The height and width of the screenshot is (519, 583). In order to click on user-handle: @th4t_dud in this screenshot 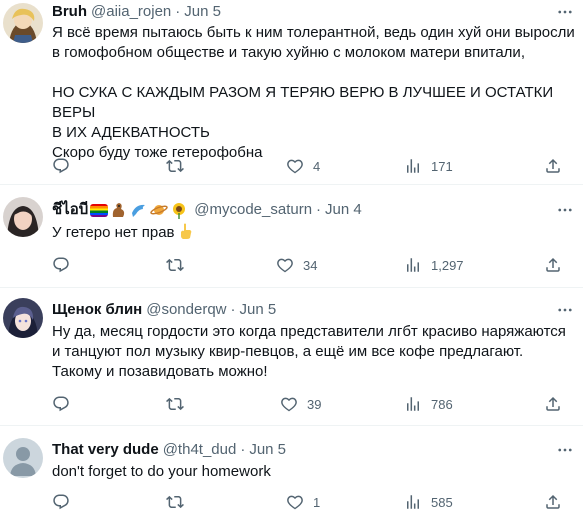, I will do `click(200, 450)`.